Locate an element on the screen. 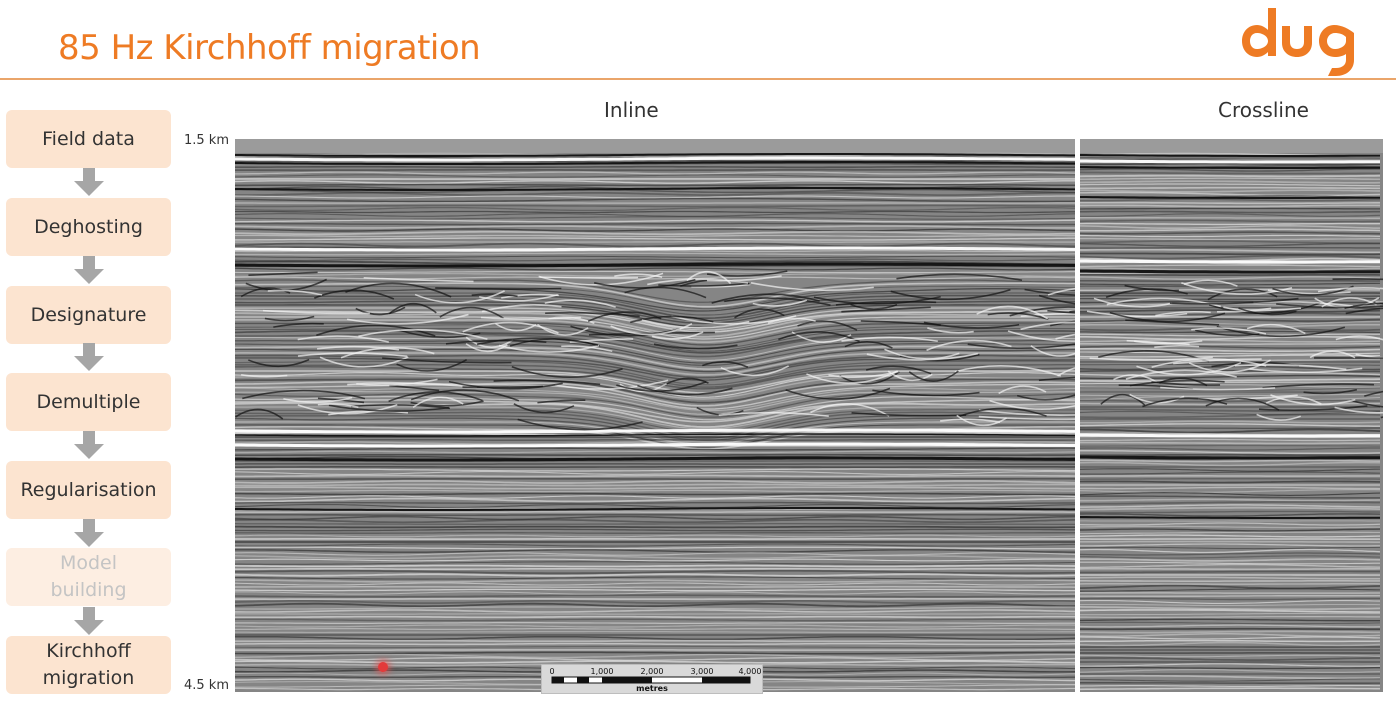 The height and width of the screenshot is (724, 1396). scale-tick-label: 1,000 is located at coordinates (602, 671).